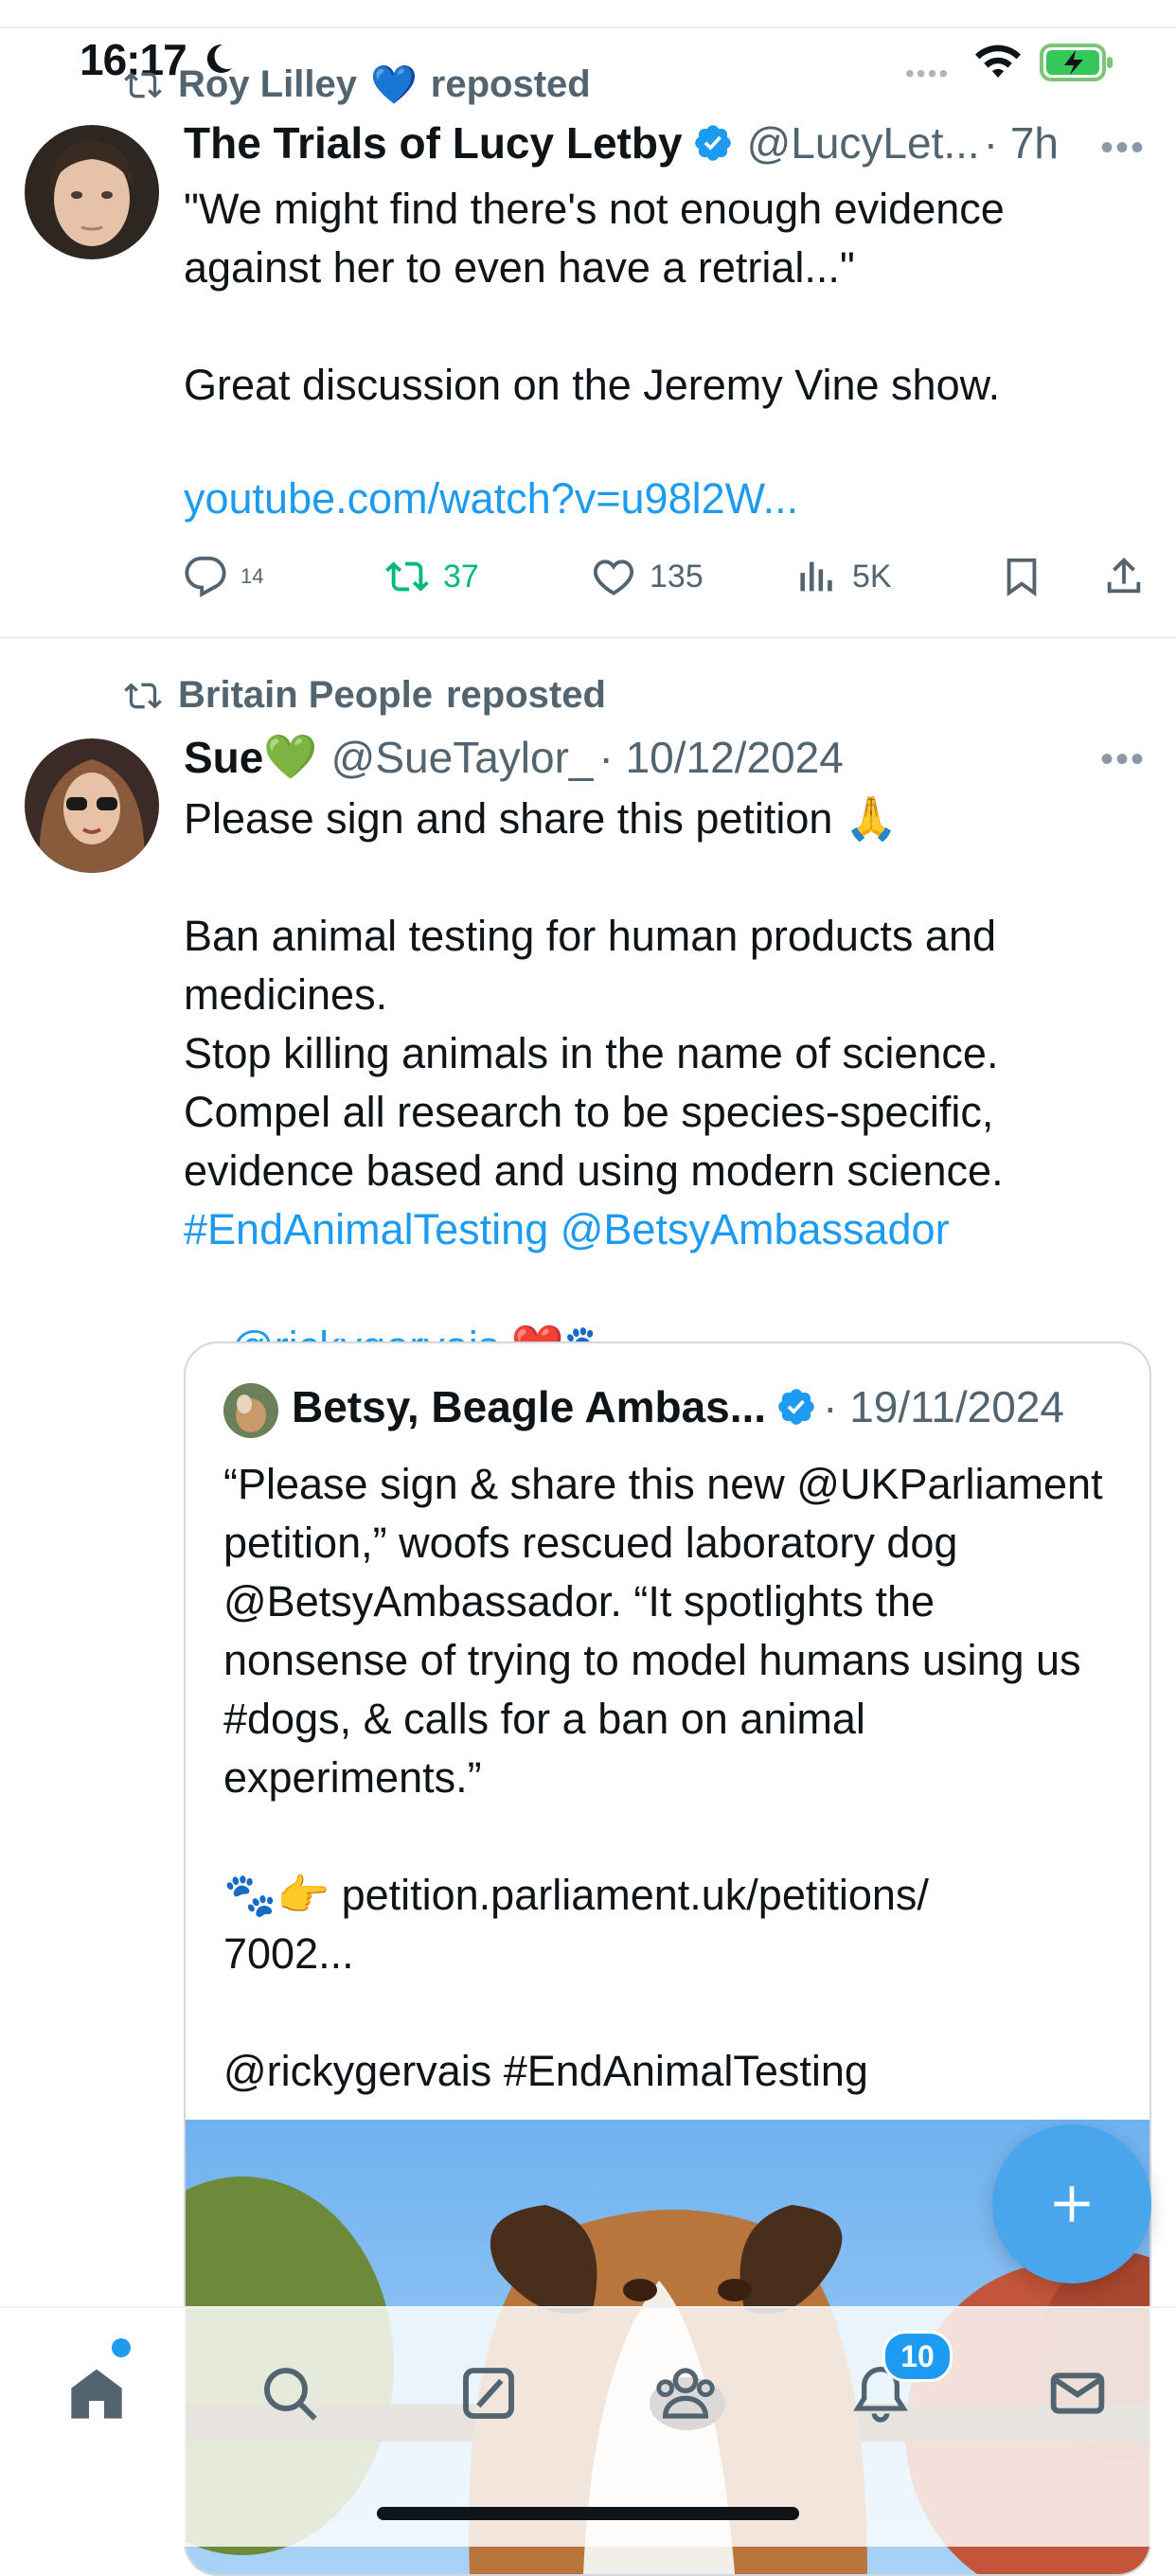  Describe the element at coordinates (433, 143) in the screenshot. I see `author-name: The Trials of Lucy Letby` at that location.